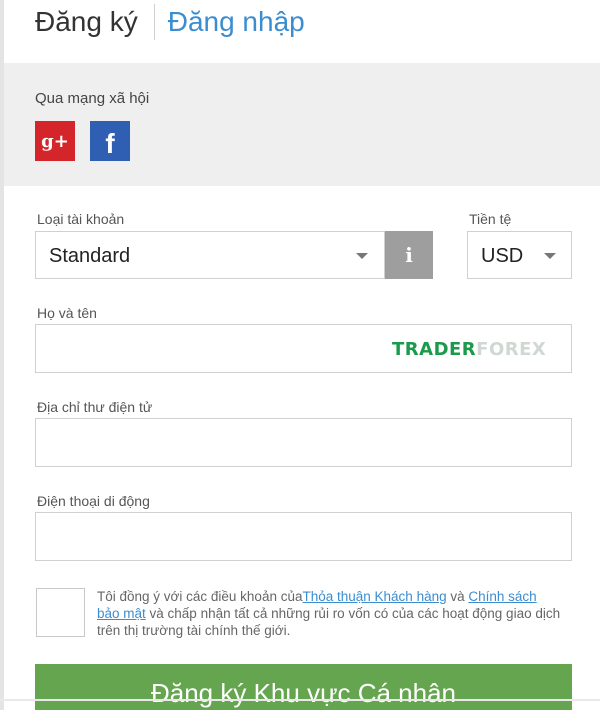 The width and height of the screenshot is (600, 710). What do you see at coordinates (93, 501) in the screenshot?
I see `phone-label: Điện thoại di động` at bounding box center [93, 501].